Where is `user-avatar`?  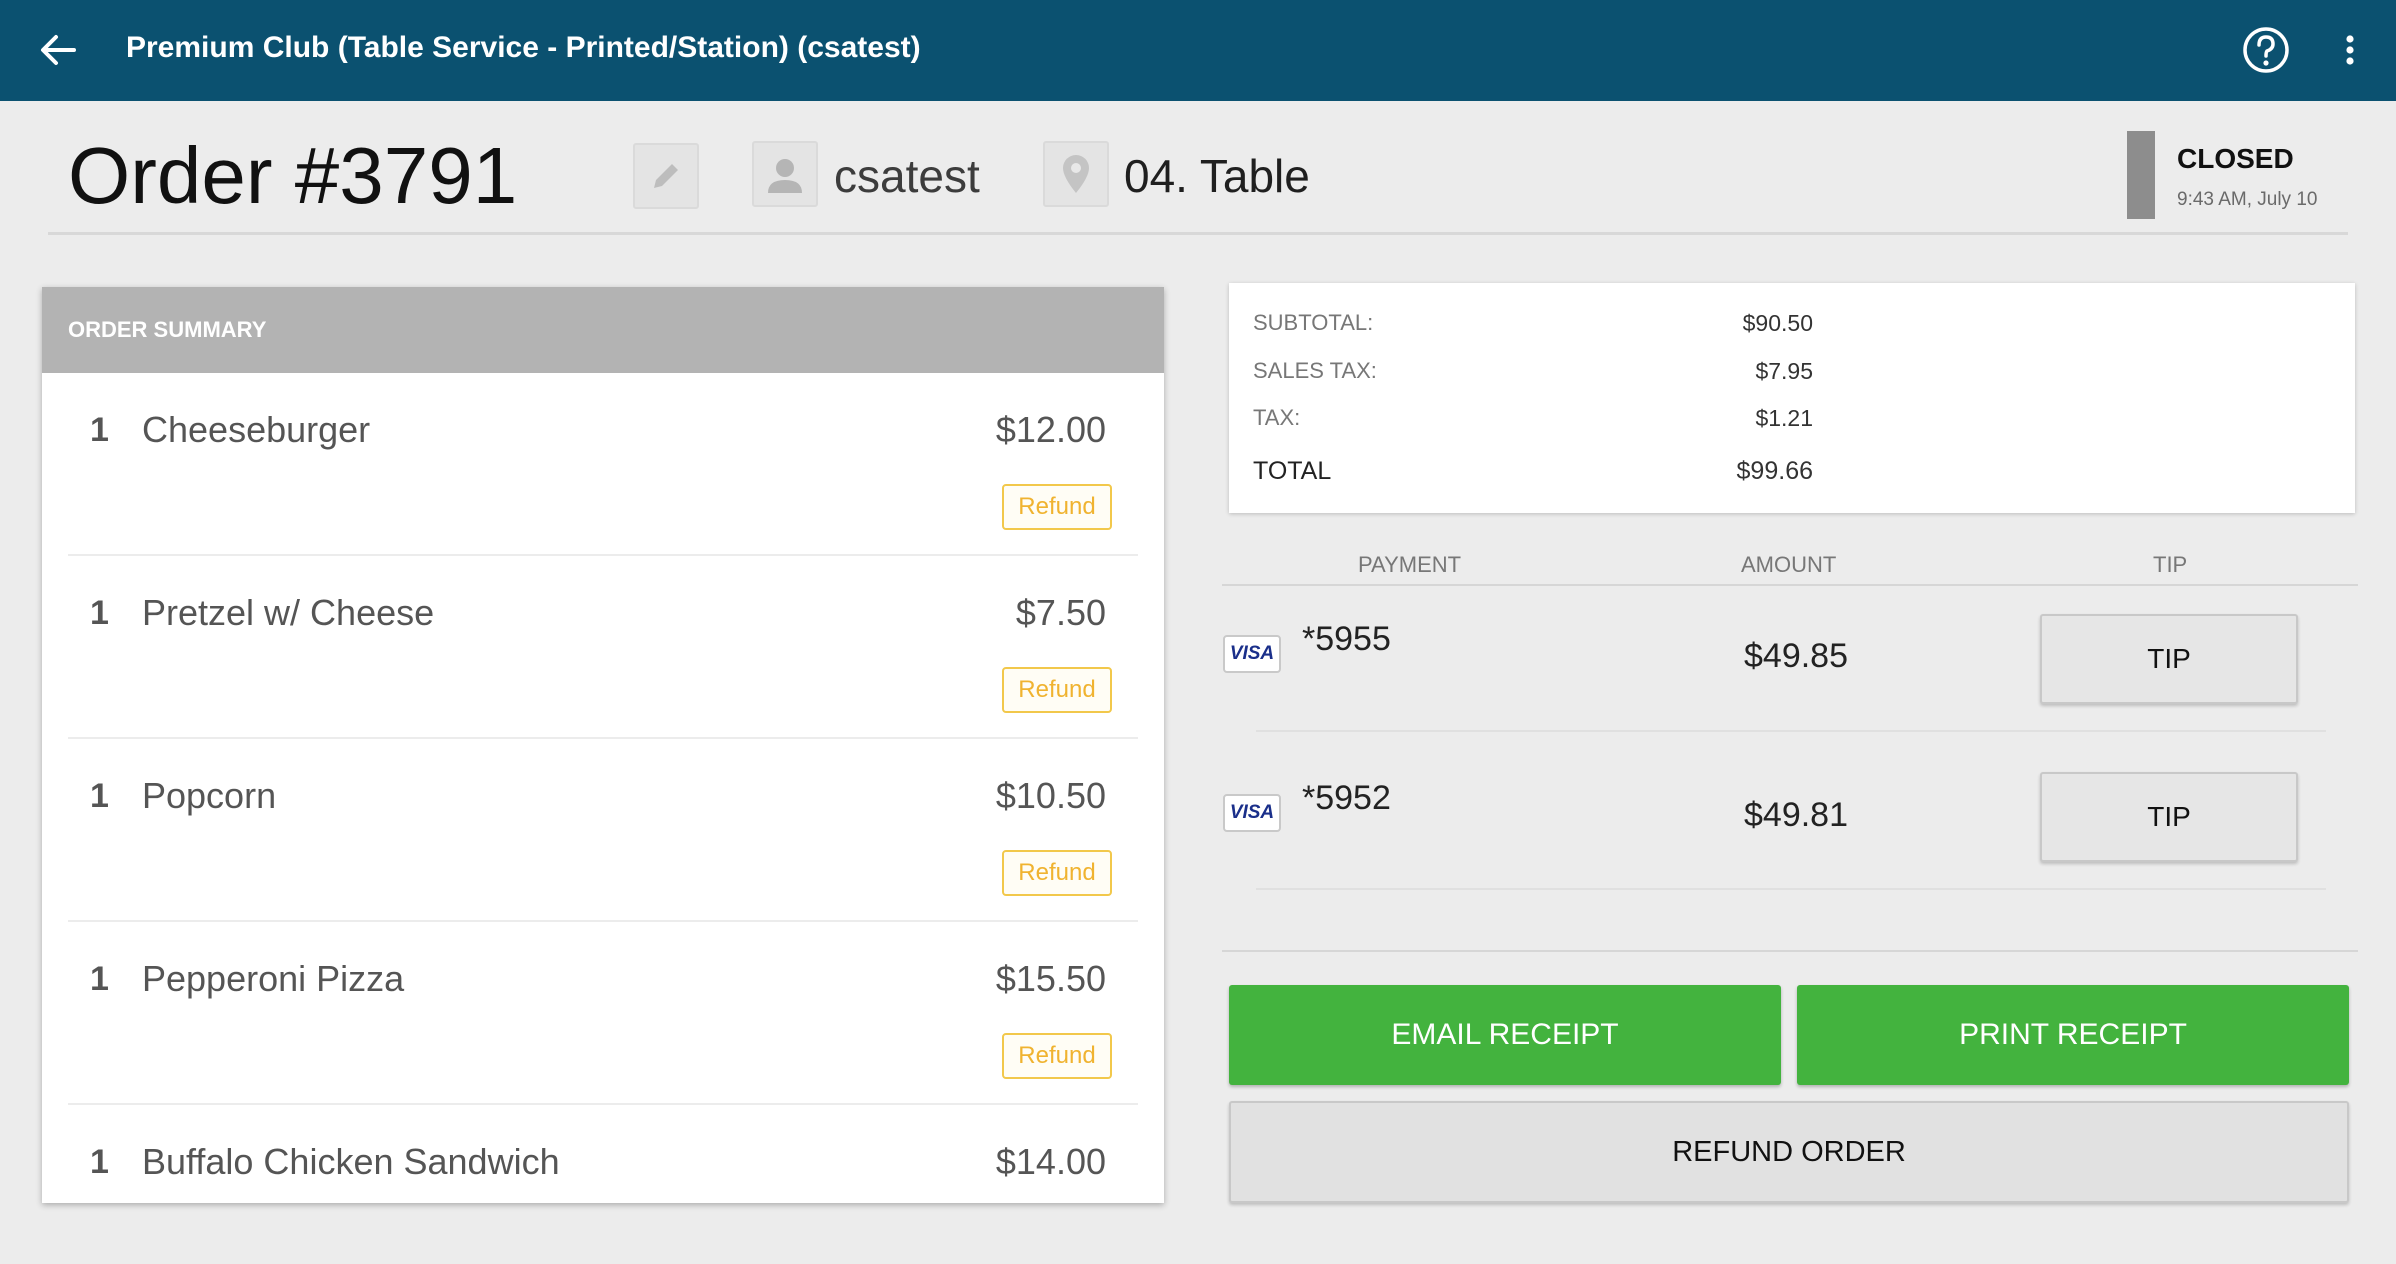 user-avatar is located at coordinates (785, 174).